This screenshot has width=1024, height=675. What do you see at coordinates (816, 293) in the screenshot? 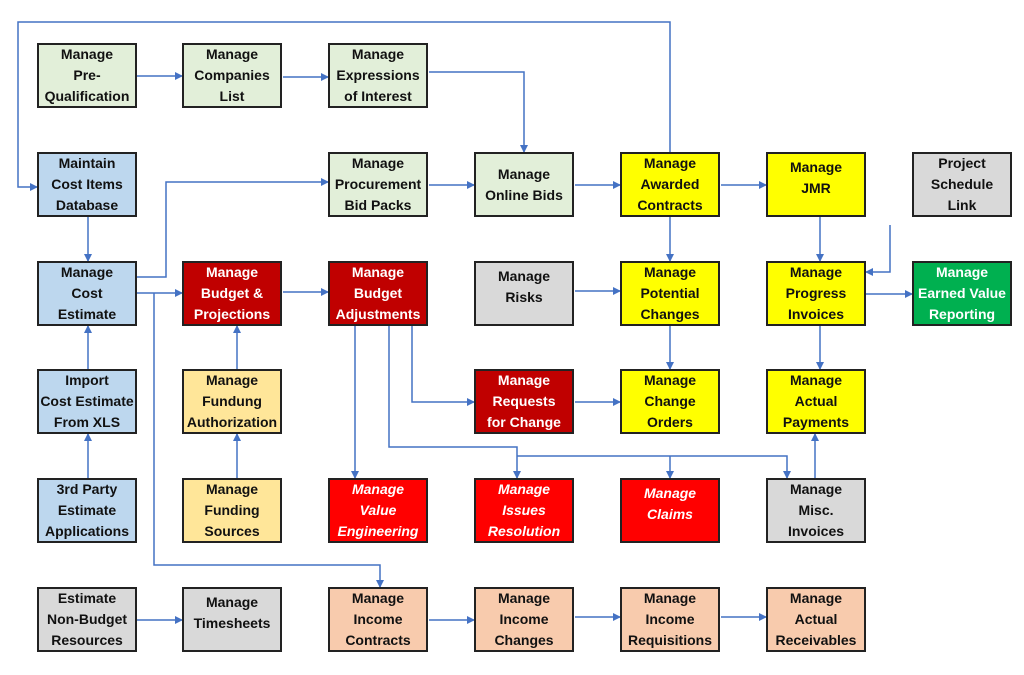
I see `box-progress: Manage Progress Invoices` at bounding box center [816, 293].